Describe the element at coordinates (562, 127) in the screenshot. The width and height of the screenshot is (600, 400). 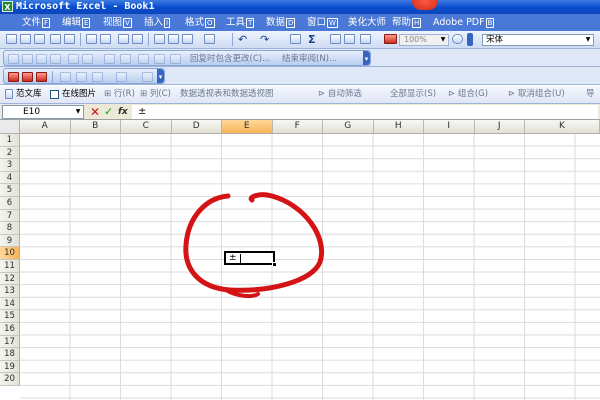
I see `column-header-k: K` at that location.